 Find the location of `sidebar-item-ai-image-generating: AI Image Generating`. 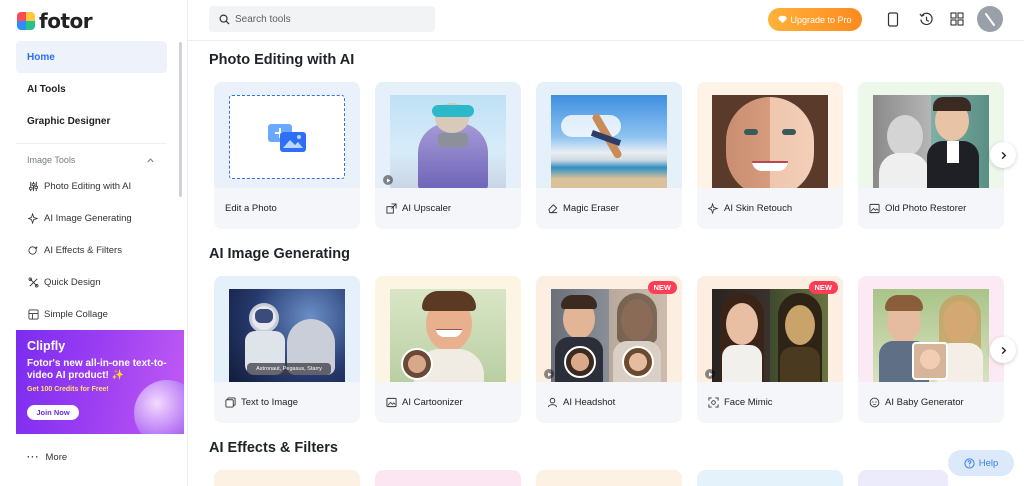

sidebar-item-ai-image-generating: AI Image Generating is located at coordinates (91, 218).